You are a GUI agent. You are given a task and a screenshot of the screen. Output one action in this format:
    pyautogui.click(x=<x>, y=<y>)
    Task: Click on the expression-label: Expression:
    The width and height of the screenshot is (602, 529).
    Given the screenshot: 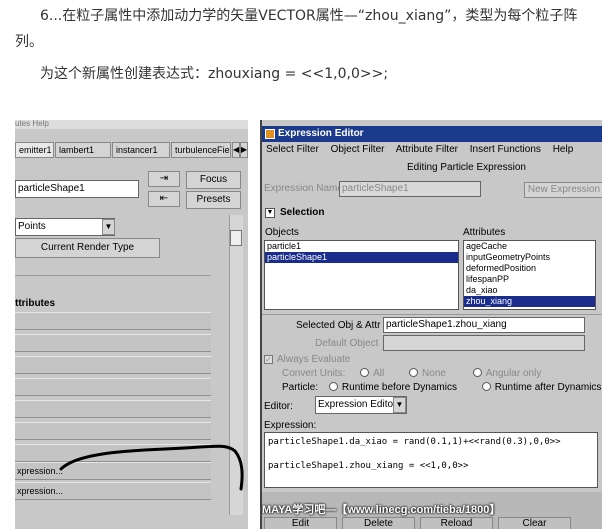 What is the action you would take?
    pyautogui.click(x=290, y=425)
    